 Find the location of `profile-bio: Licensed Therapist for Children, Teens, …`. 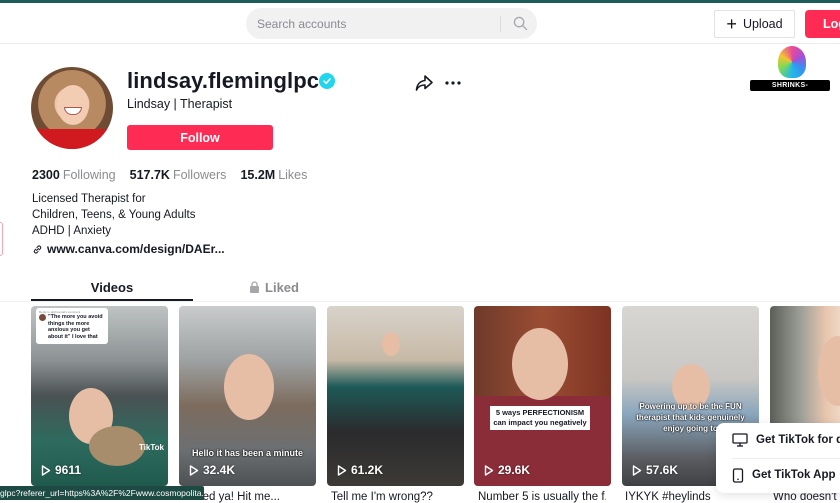

profile-bio: Licensed Therapist for Children, Teens, … is located at coordinates (113, 215).